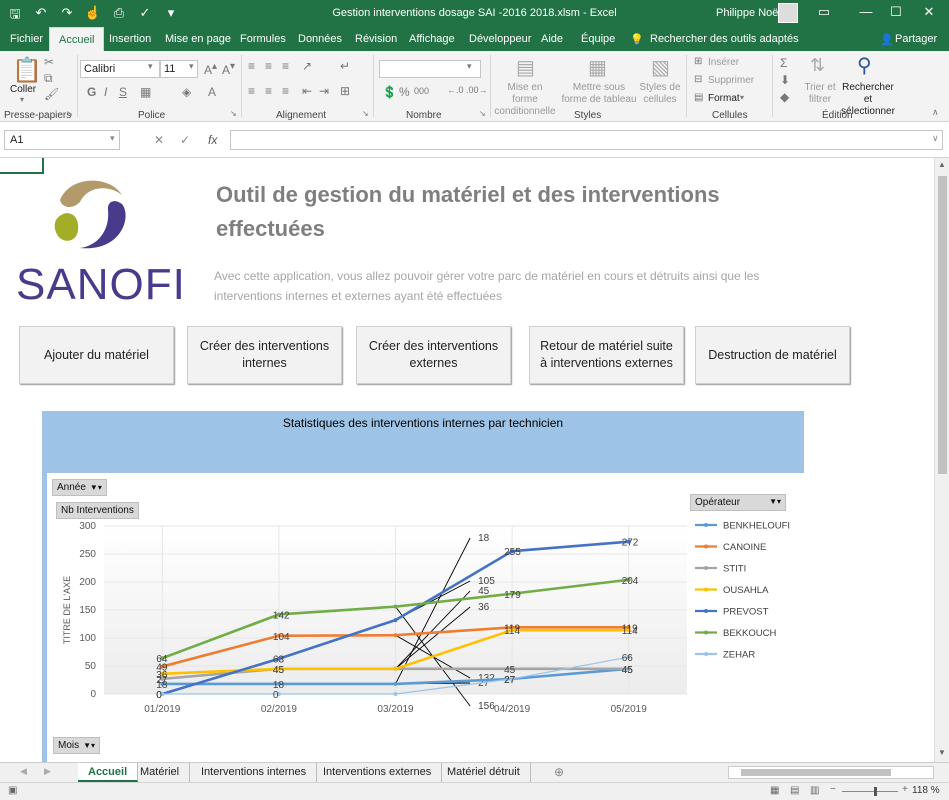  I want to click on tab-formules: Formules, so click(263, 39).